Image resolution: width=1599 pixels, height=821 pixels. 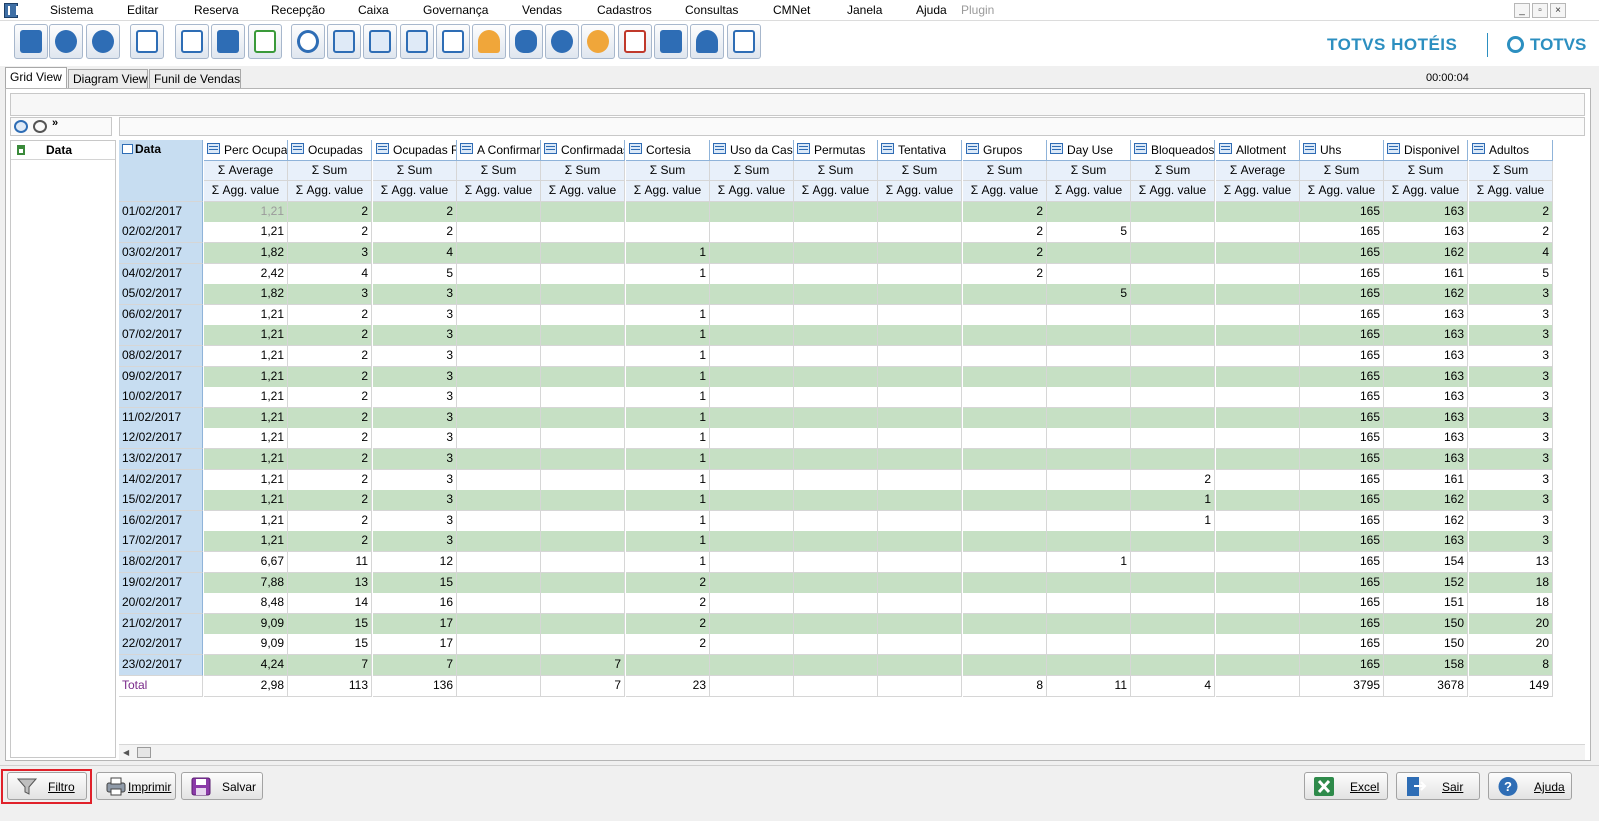 What do you see at coordinates (1258, 150) in the screenshot?
I see `column-header: Allotment` at bounding box center [1258, 150].